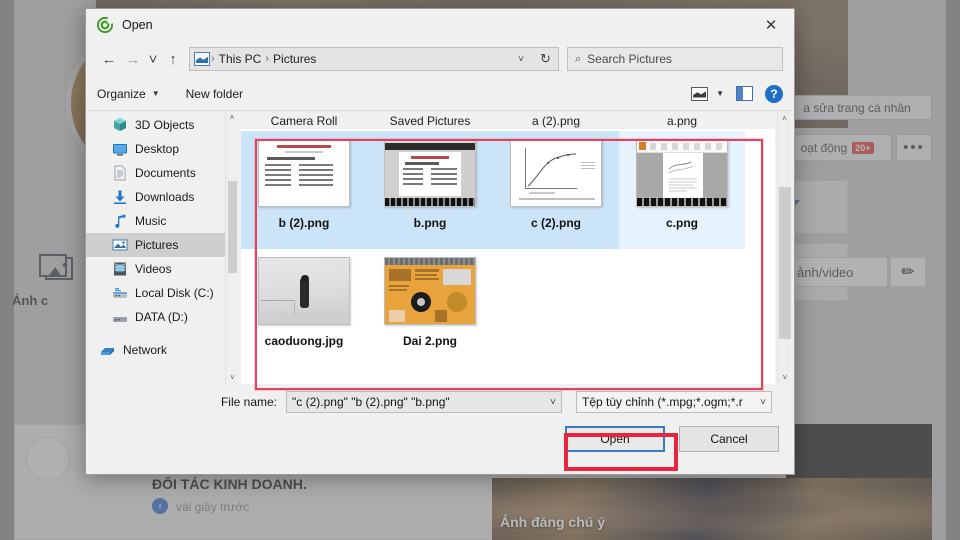 The width and height of the screenshot is (960, 540). I want to click on sidebar-item-label: Local Disk (C:), so click(174, 293).